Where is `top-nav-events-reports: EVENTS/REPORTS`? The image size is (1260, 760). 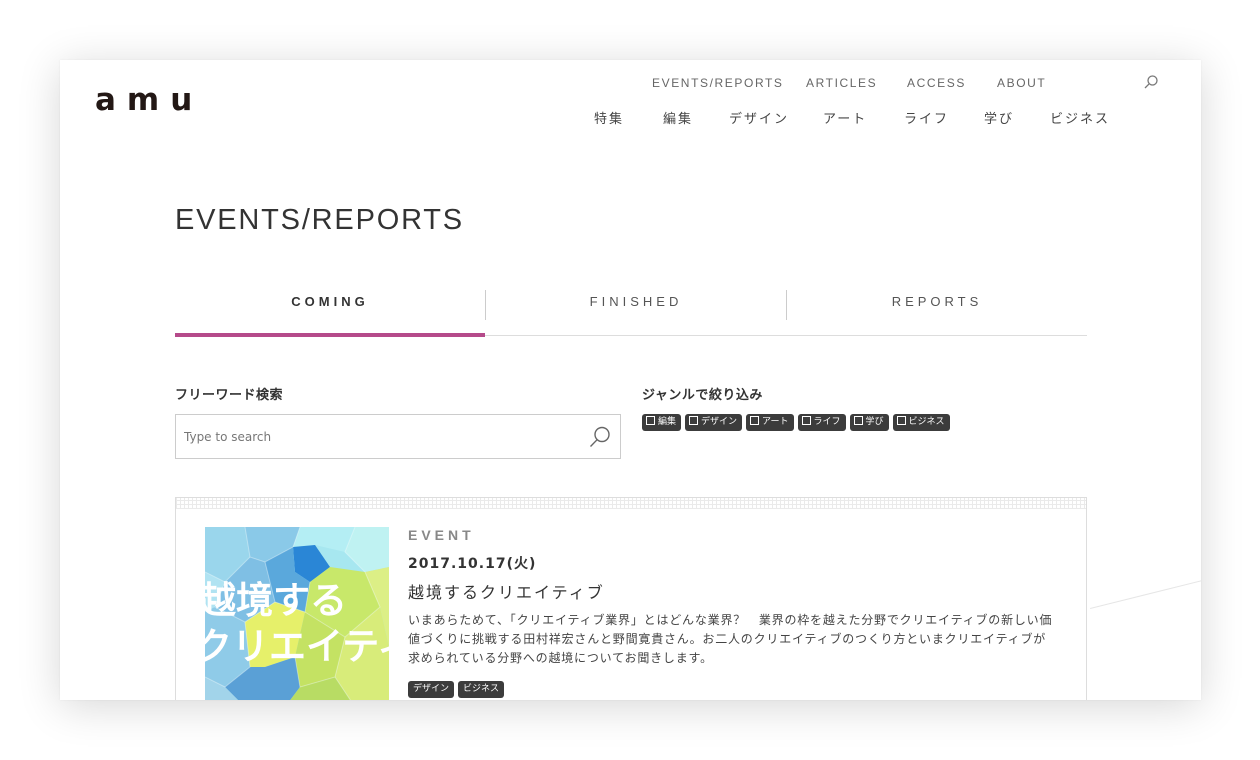 top-nav-events-reports: EVENTS/REPORTS is located at coordinates (718, 83).